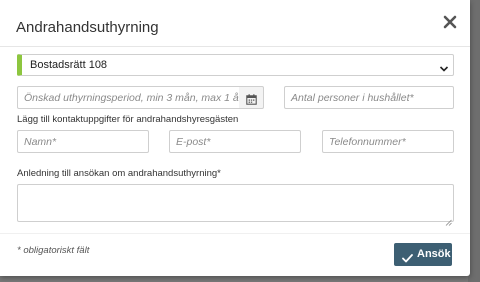 This screenshot has width=480, height=282. Describe the element at coordinates (40, 142) in the screenshot. I see `name-placeholder: Namn*` at that location.